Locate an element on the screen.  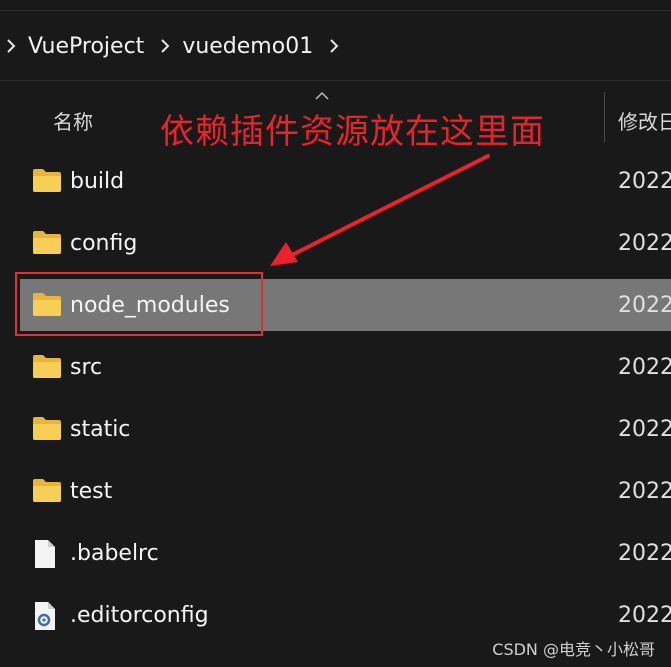
breadcrumb-item-vuedemo01: vuedemo01 is located at coordinates (249, 46).